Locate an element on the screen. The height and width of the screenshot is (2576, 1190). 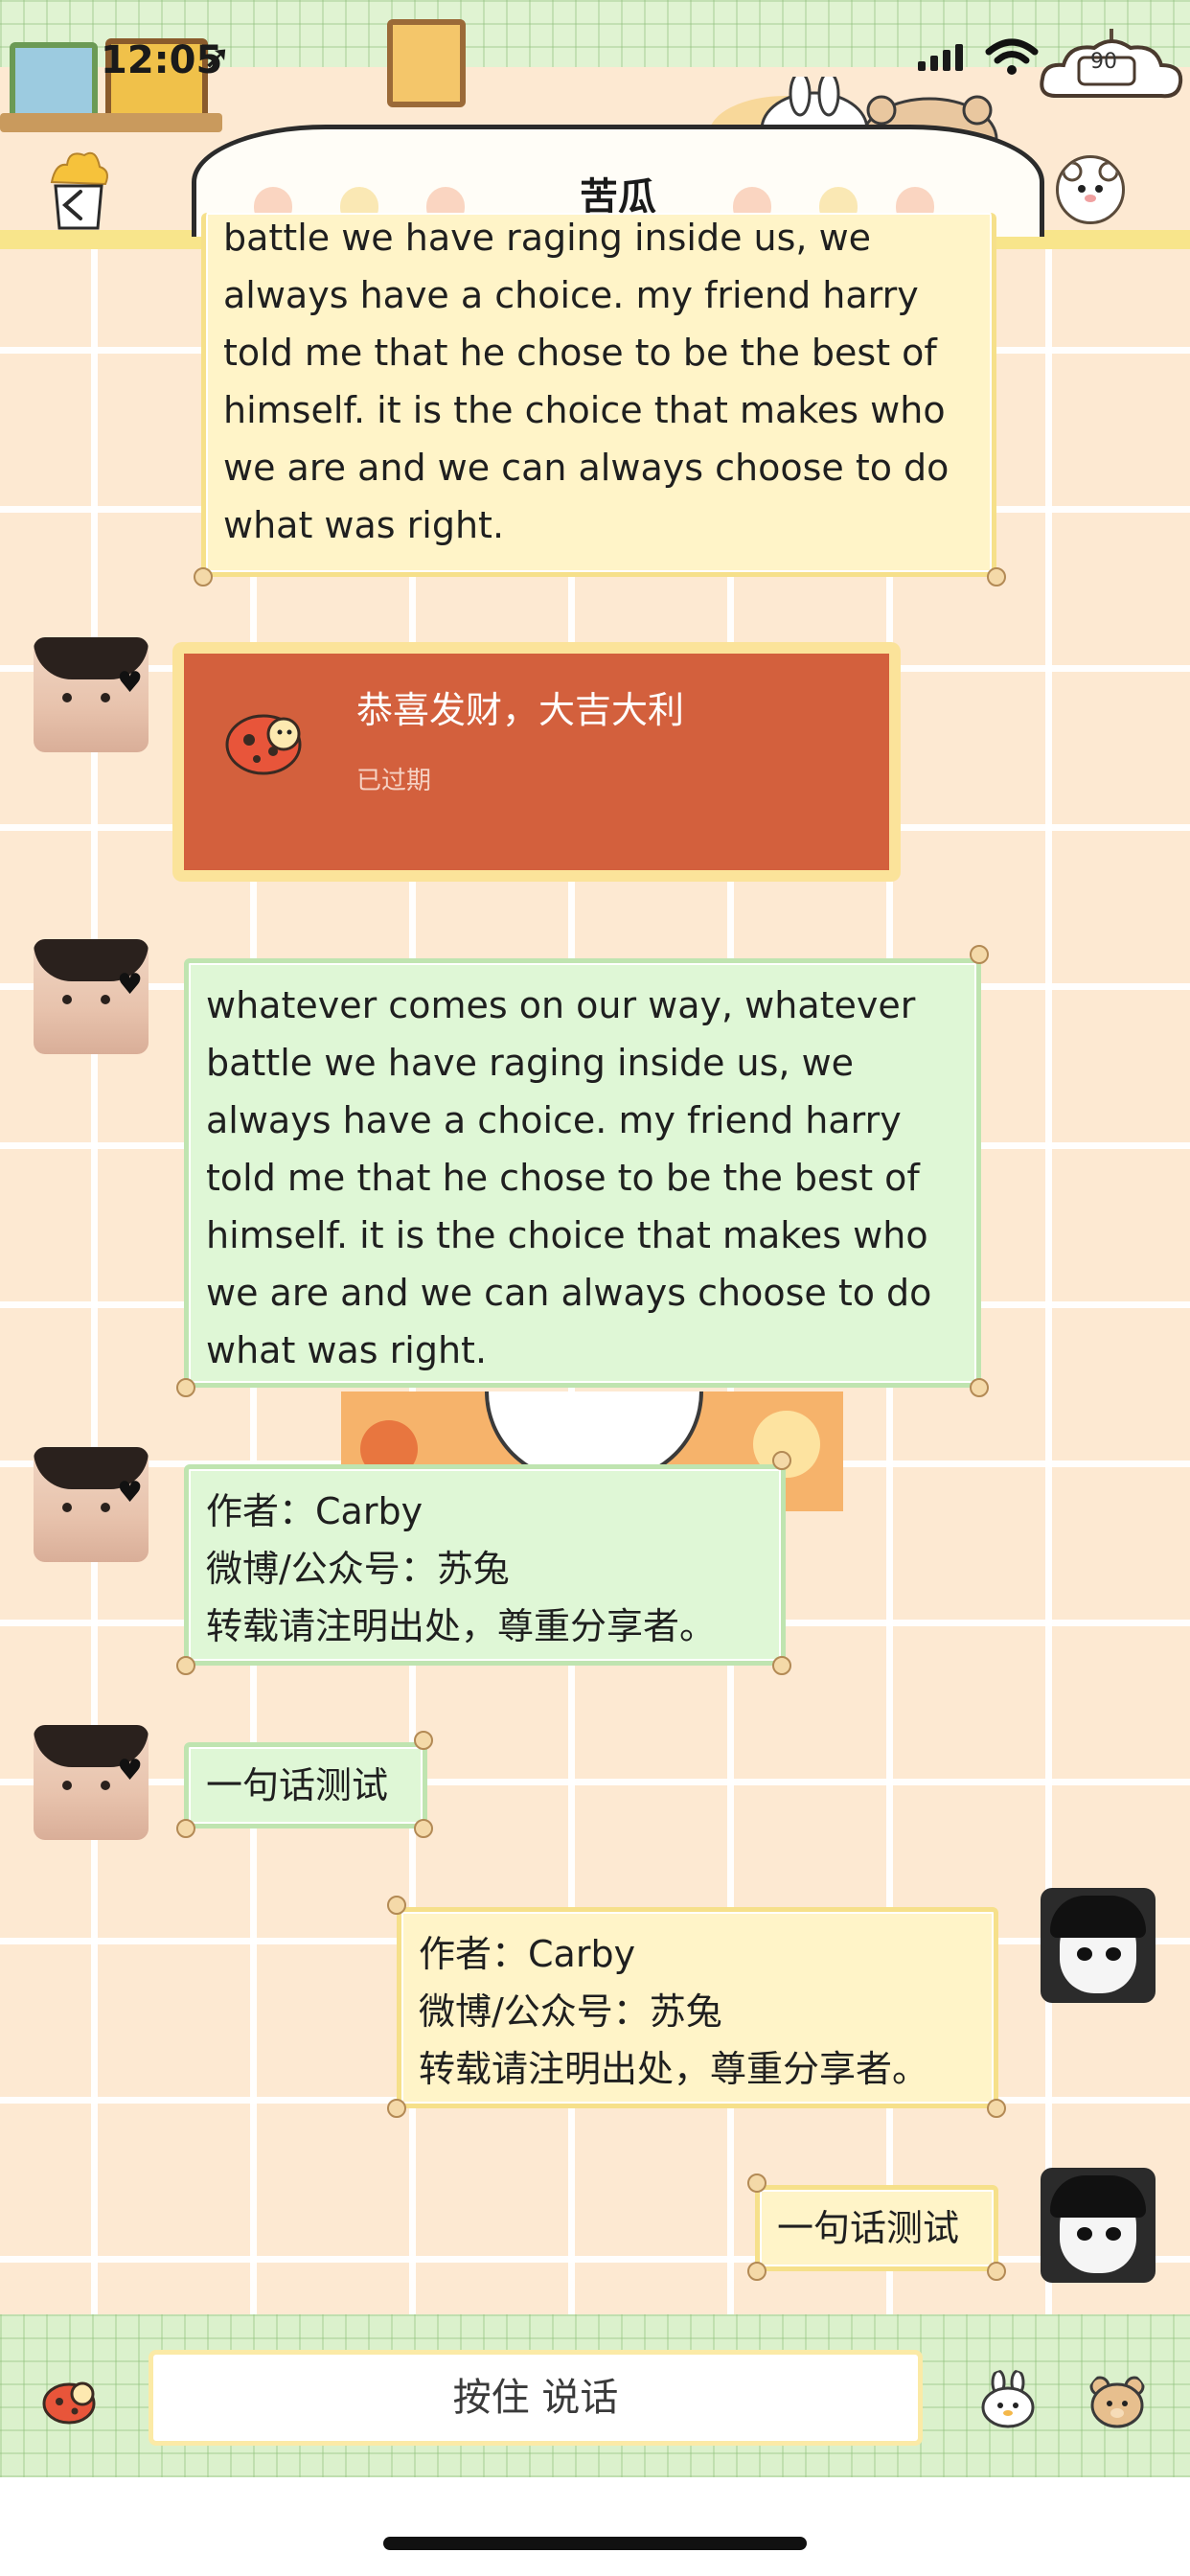
bear-face-icon is located at coordinates (1091, 189).